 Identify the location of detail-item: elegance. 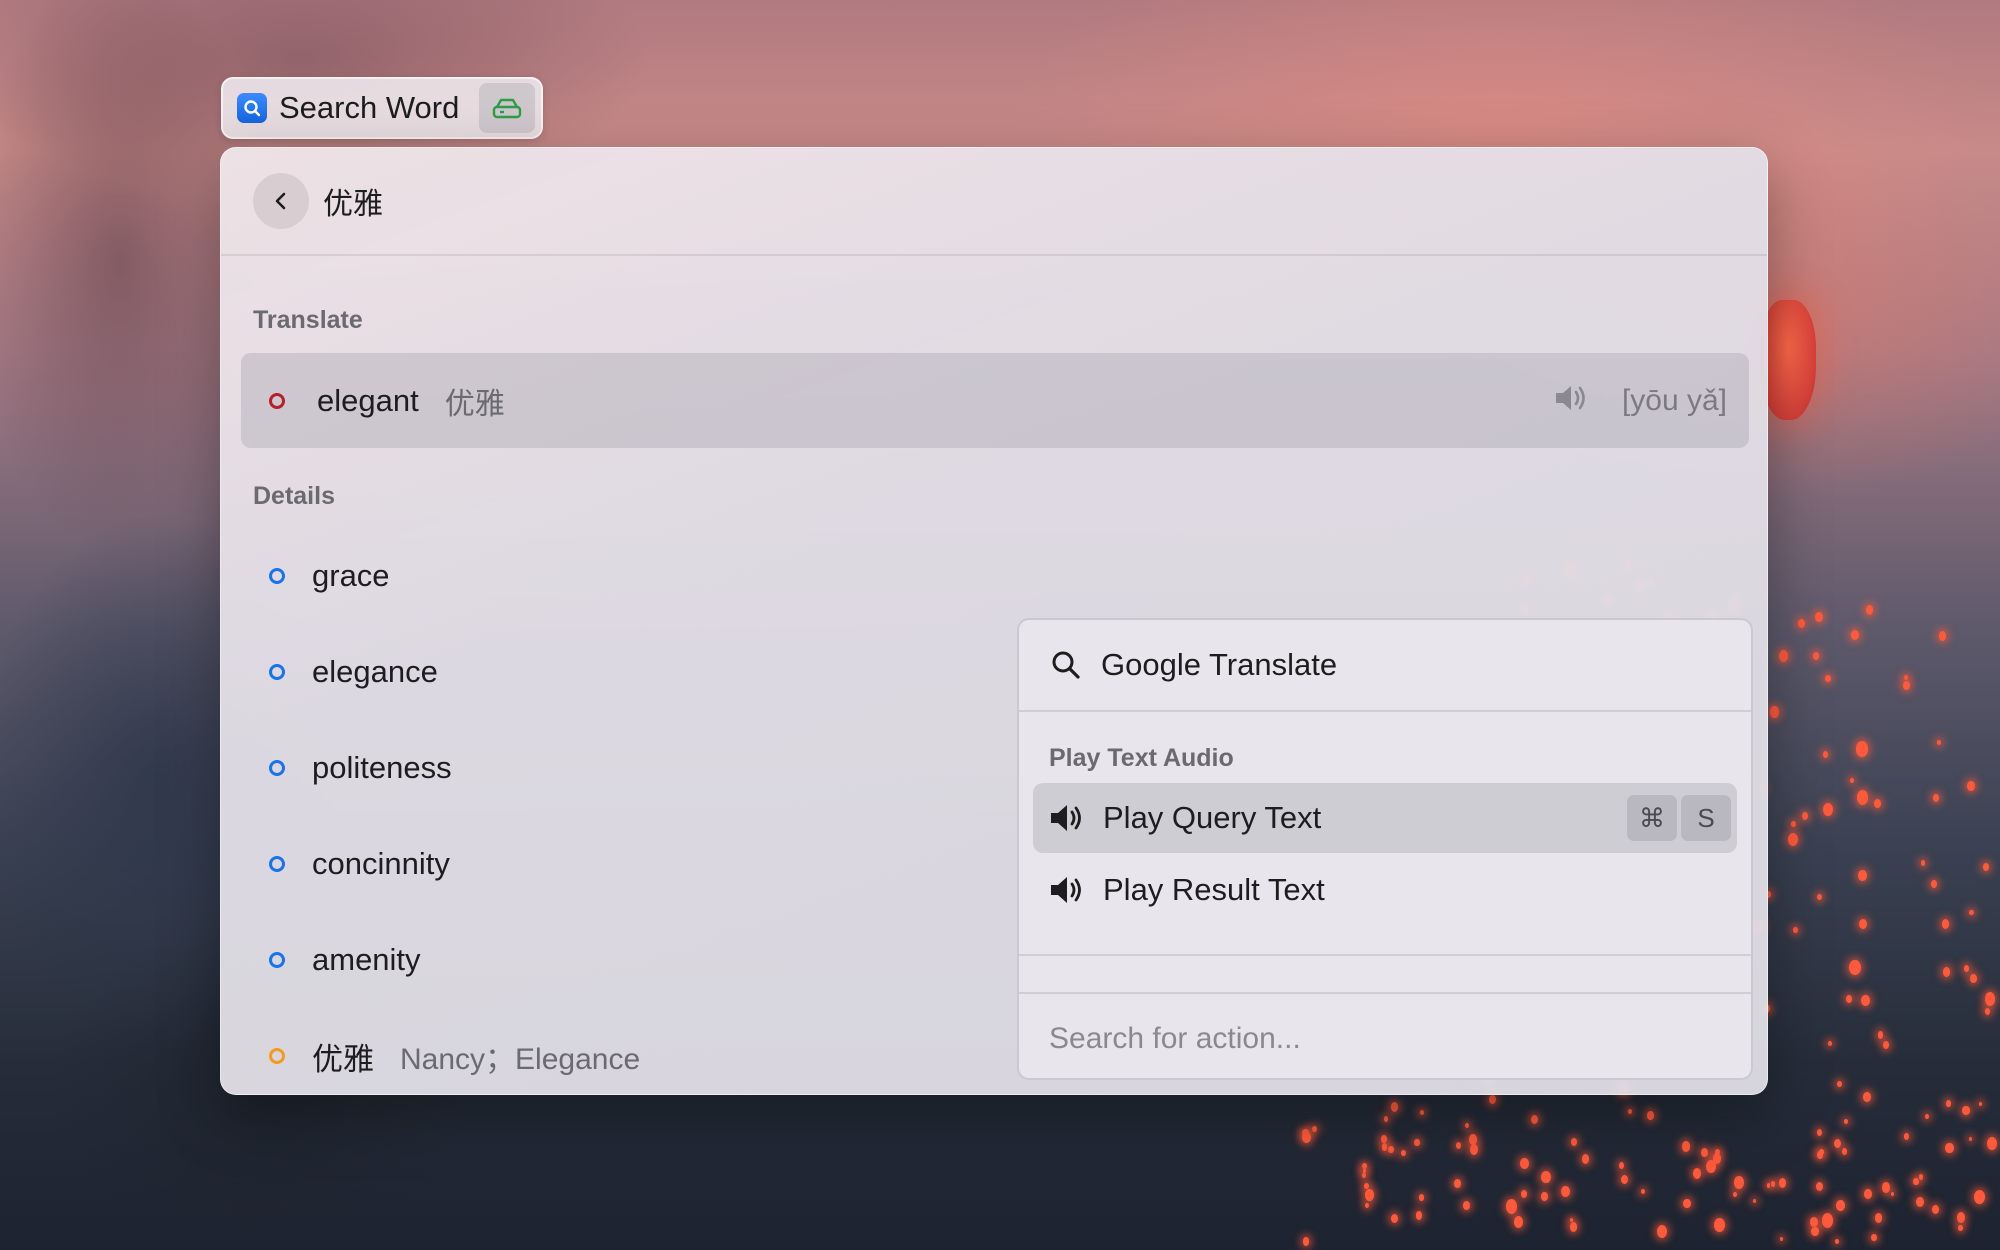
(329, 672).